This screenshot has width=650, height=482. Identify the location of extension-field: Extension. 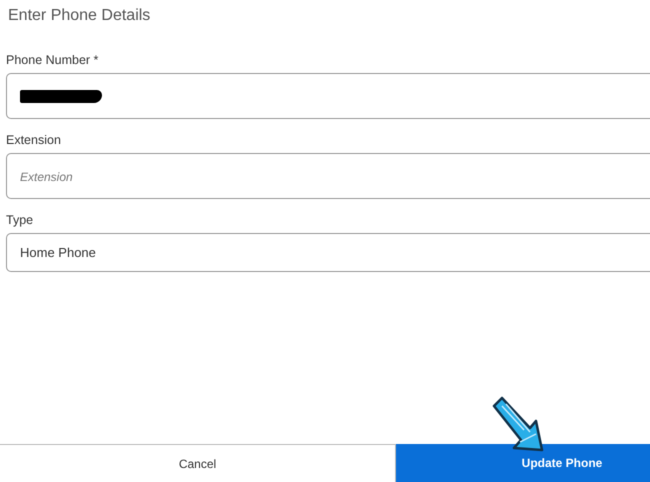
(328, 176).